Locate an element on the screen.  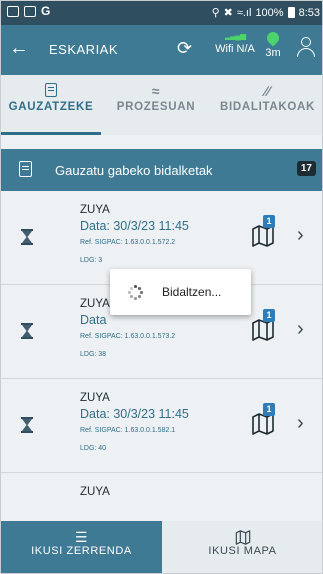
spinner-icon is located at coordinates (135, 292).